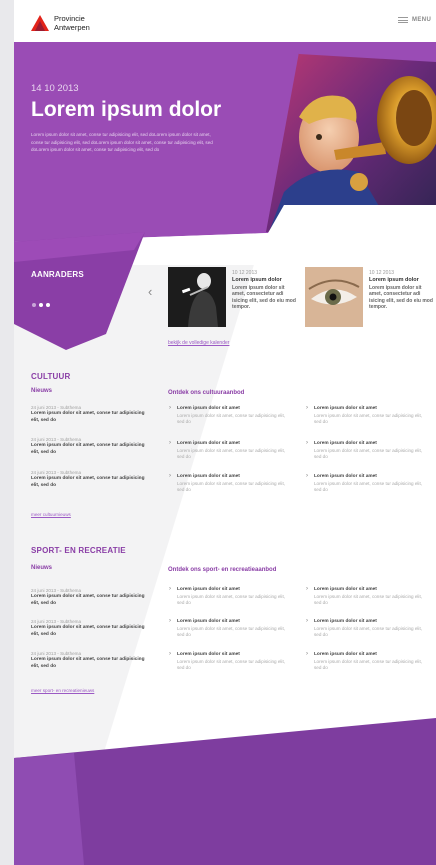 The width and height of the screenshot is (436, 865). Describe the element at coordinates (334, 297) in the screenshot. I see `card-image-eye` at that location.